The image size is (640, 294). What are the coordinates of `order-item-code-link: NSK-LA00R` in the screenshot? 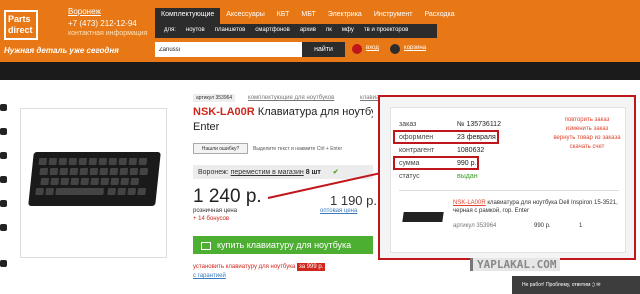 It's located at (469, 203).